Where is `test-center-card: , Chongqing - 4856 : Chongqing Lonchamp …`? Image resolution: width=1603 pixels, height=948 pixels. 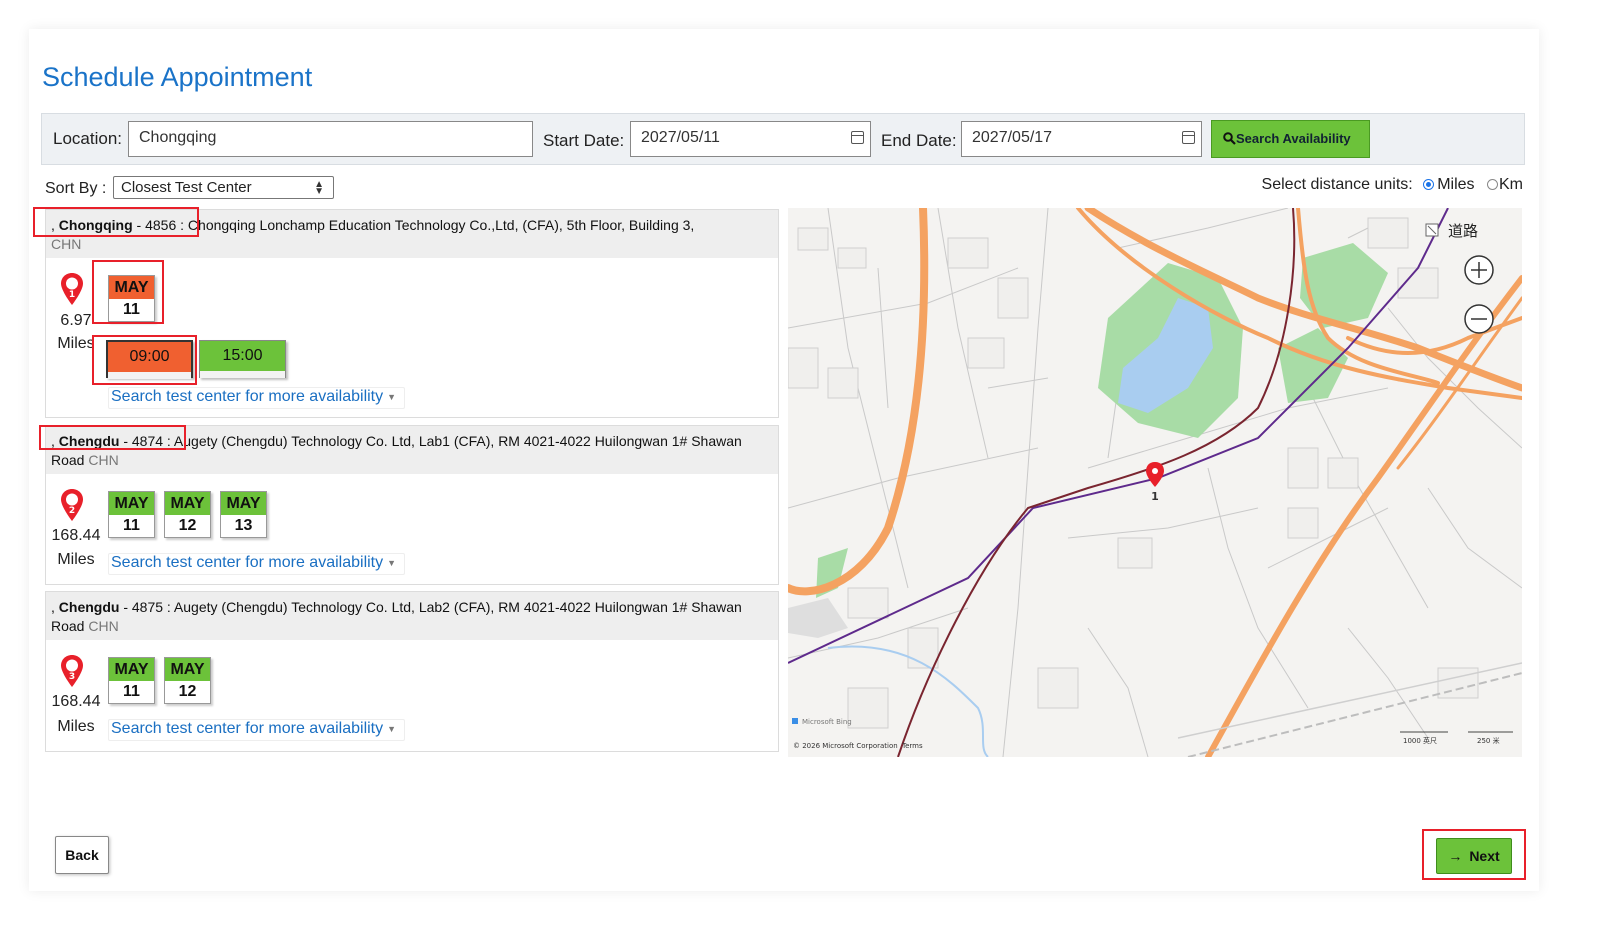 test-center-card: , Chongqing - 4856 : Chongqing Lonchamp … is located at coordinates (412, 313).